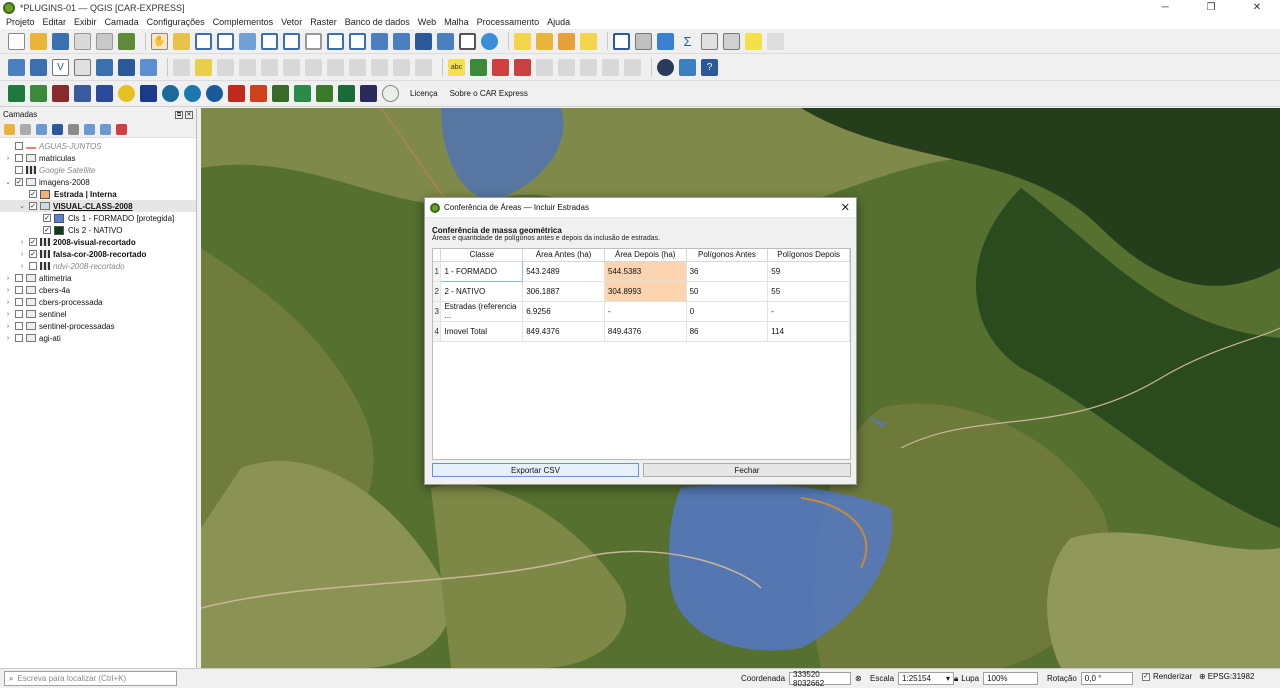  What do you see at coordinates (632, 67) in the screenshot?
I see `label-property-icon` at bounding box center [632, 67].